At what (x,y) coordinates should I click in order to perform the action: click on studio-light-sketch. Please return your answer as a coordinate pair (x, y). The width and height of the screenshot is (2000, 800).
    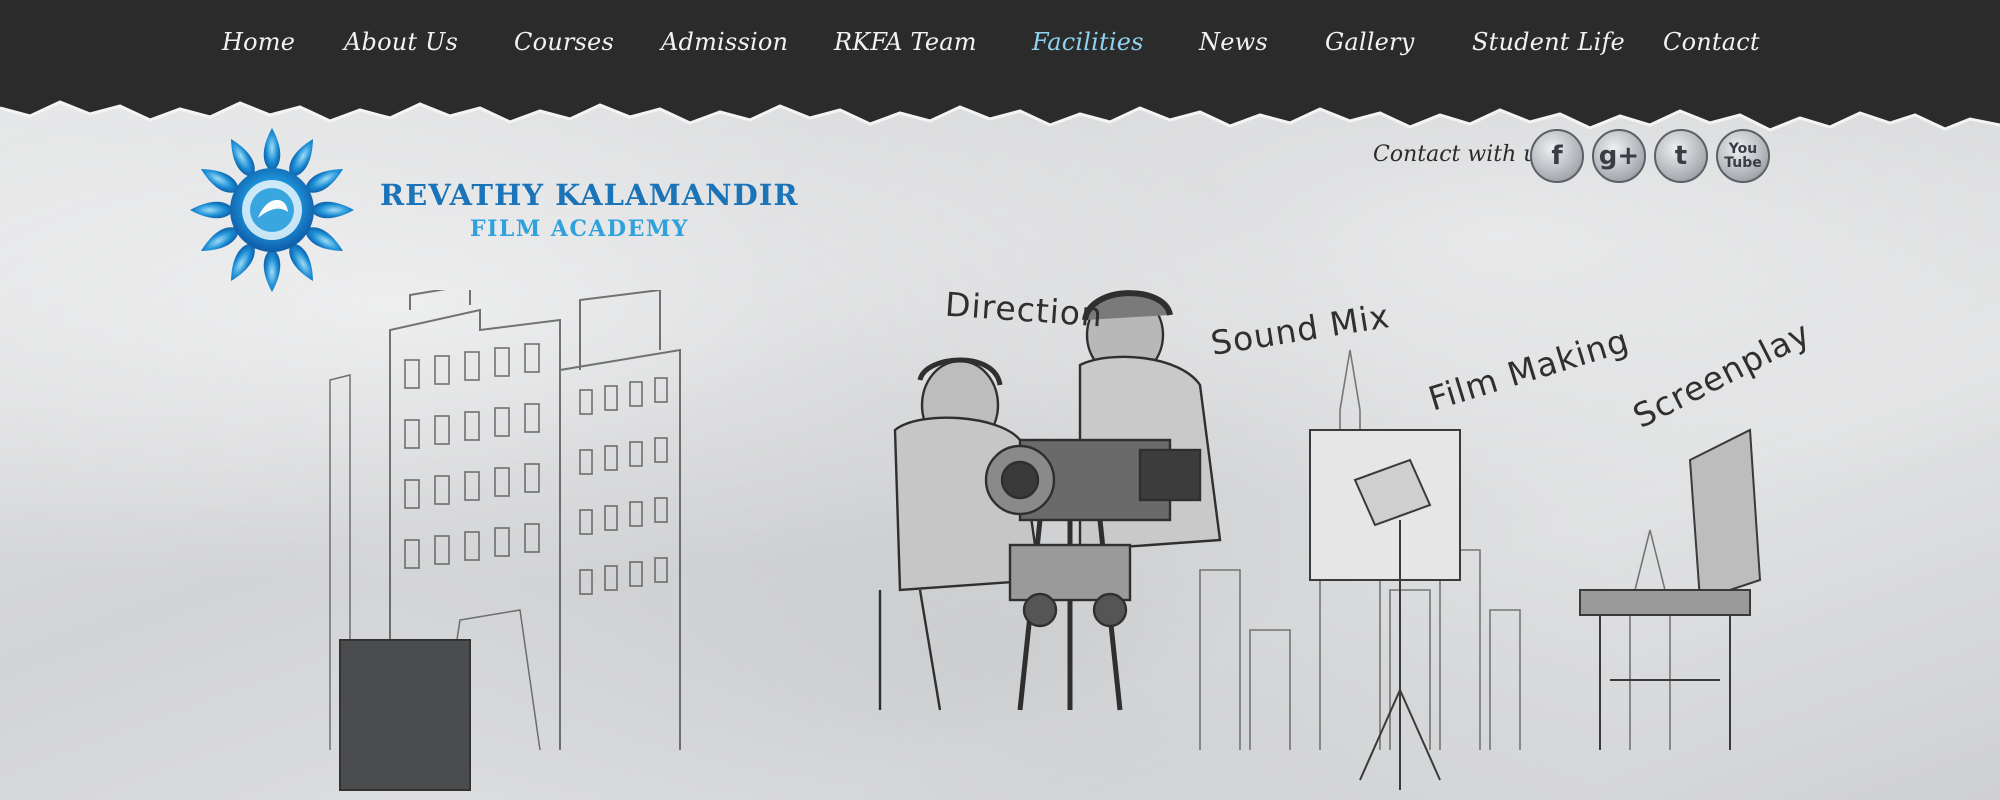
    Looking at the image, I should click on (1385, 609).